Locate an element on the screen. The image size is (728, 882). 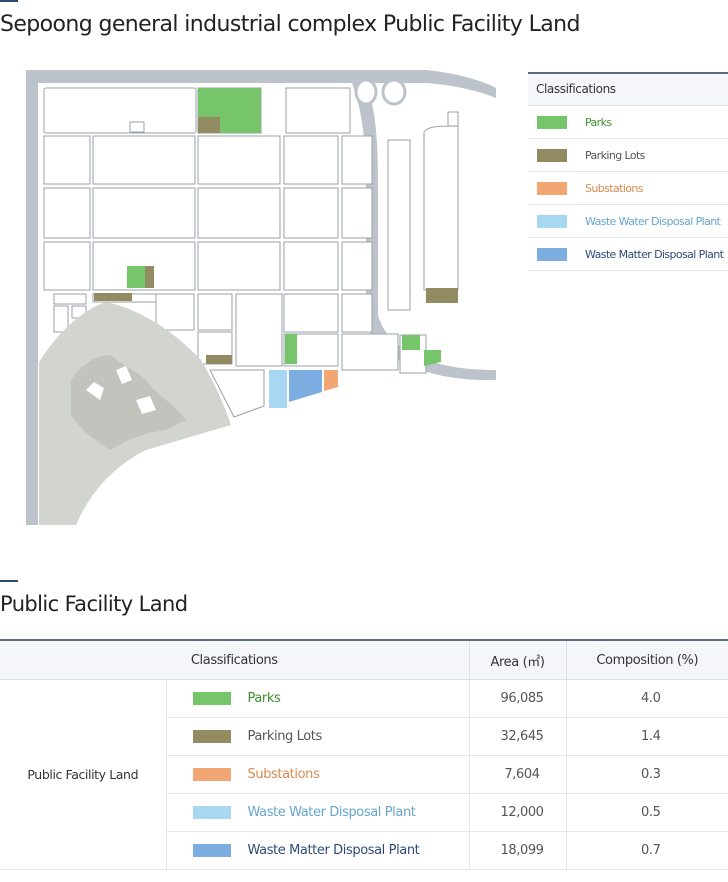
row-label: Waste Matter Disposal Plant is located at coordinates (333, 850).